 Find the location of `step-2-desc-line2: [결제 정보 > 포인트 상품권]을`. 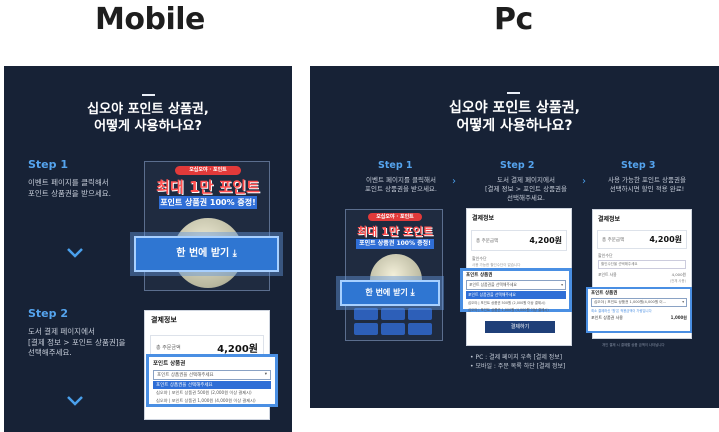

step-2-desc-line2: [결제 정보 > 포인트 상품권]을 is located at coordinates (77, 342).